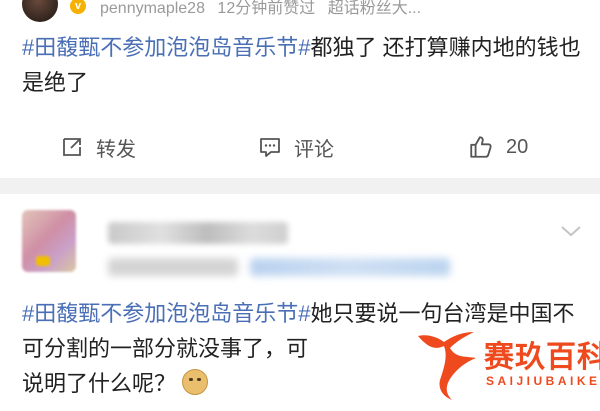 This screenshot has height=411, width=600. I want to click on watermark-title: 赛玖百科, so click(542, 357).